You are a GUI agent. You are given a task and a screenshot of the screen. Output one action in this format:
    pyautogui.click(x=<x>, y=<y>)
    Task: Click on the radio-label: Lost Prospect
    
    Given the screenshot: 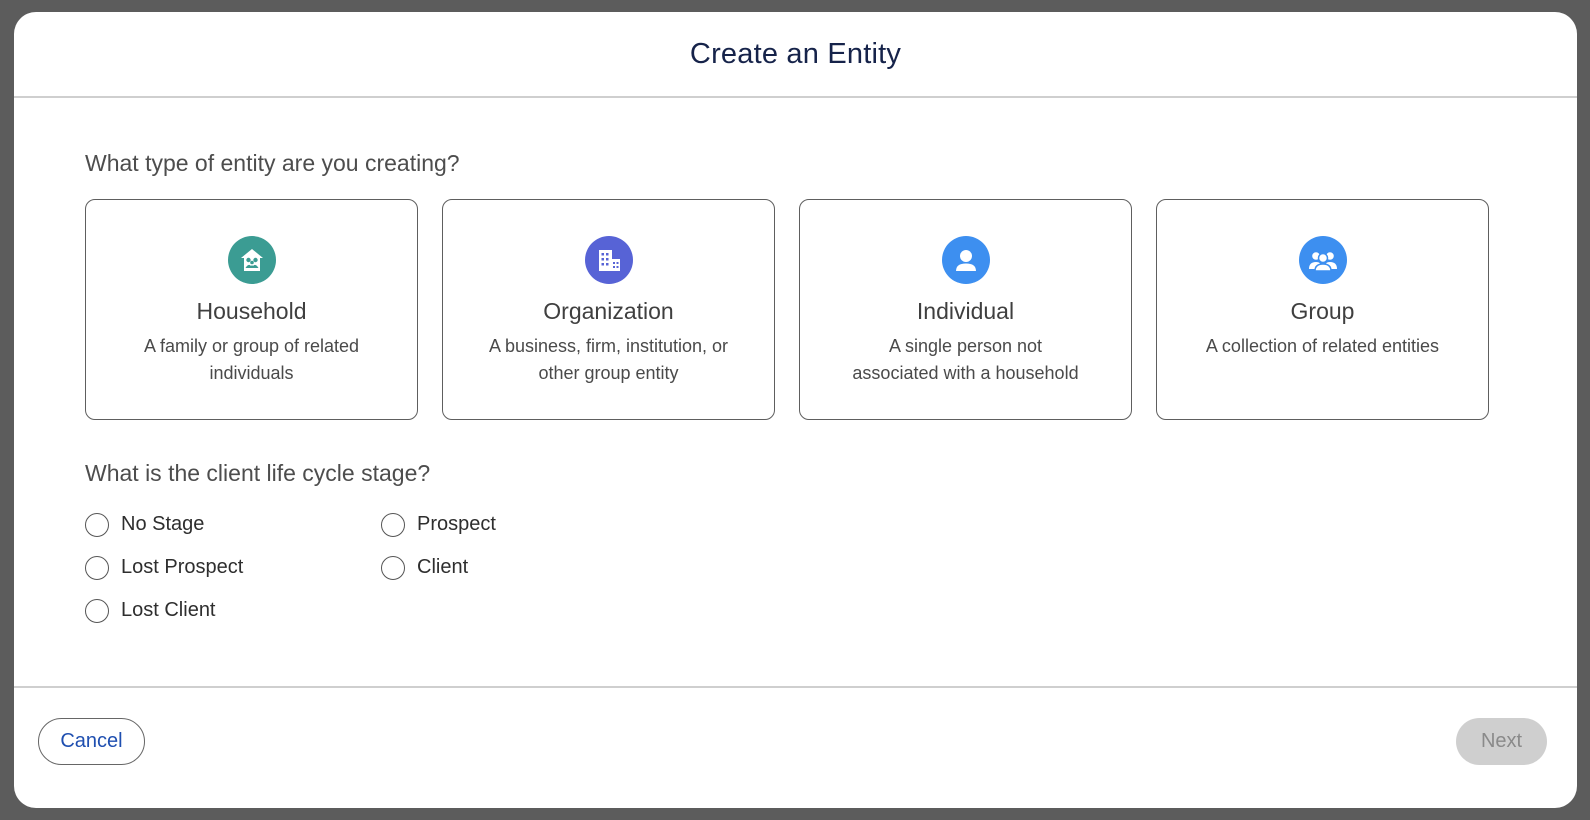 What is the action you would take?
    pyautogui.click(x=182, y=567)
    